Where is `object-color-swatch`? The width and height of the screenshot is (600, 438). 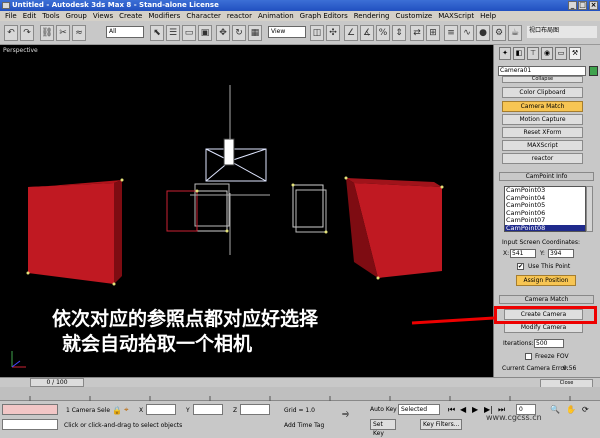 object-color-swatch is located at coordinates (593, 71).